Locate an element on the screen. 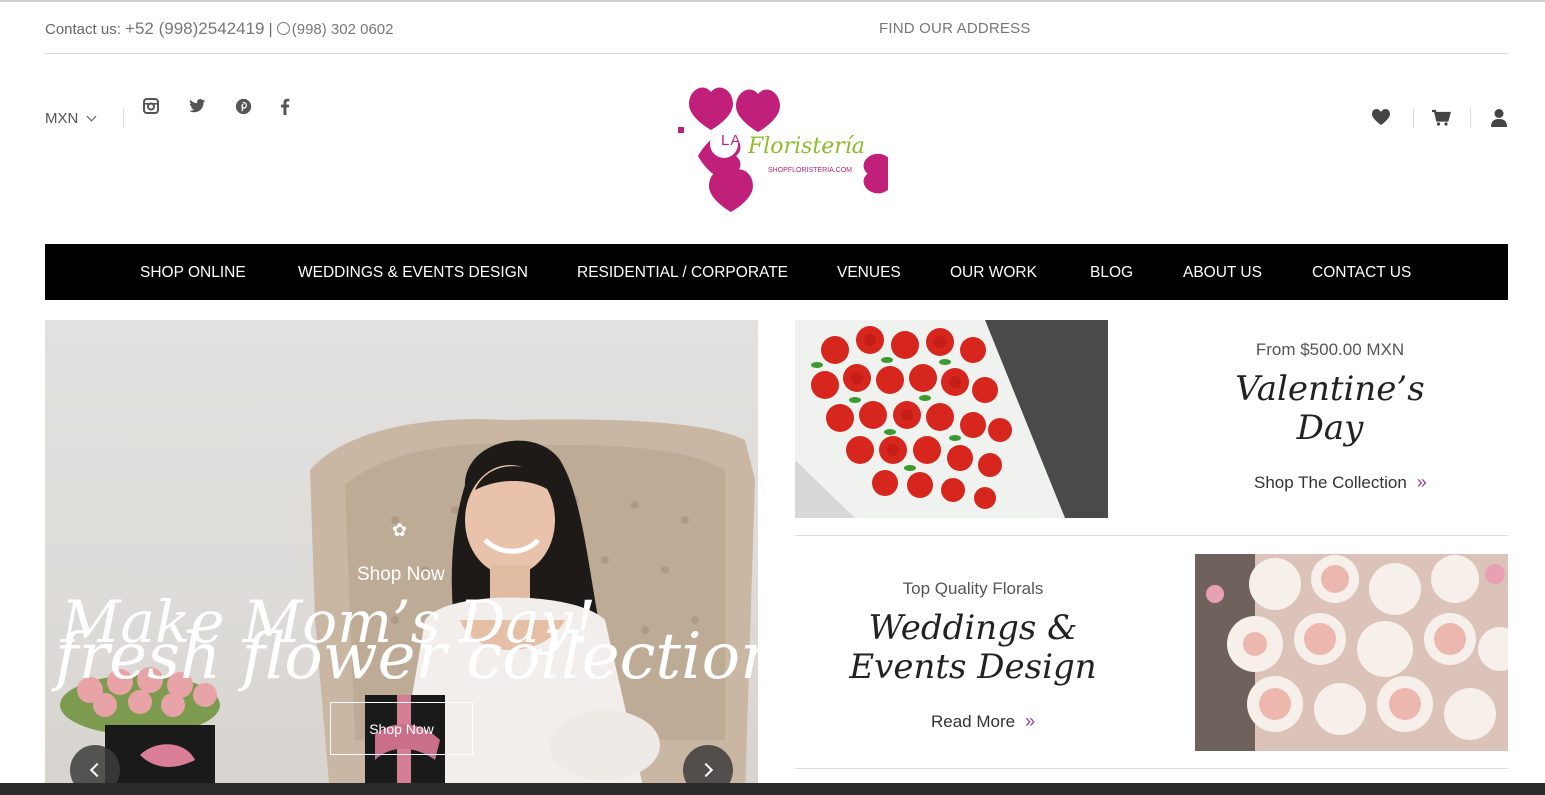 The height and width of the screenshot is (795, 1545). weddings-image is located at coordinates (1351, 652).